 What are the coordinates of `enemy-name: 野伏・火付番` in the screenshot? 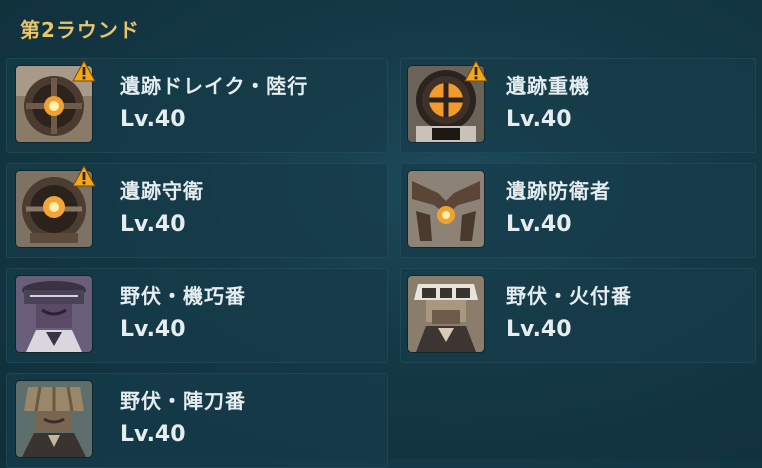 It's located at (569, 296).